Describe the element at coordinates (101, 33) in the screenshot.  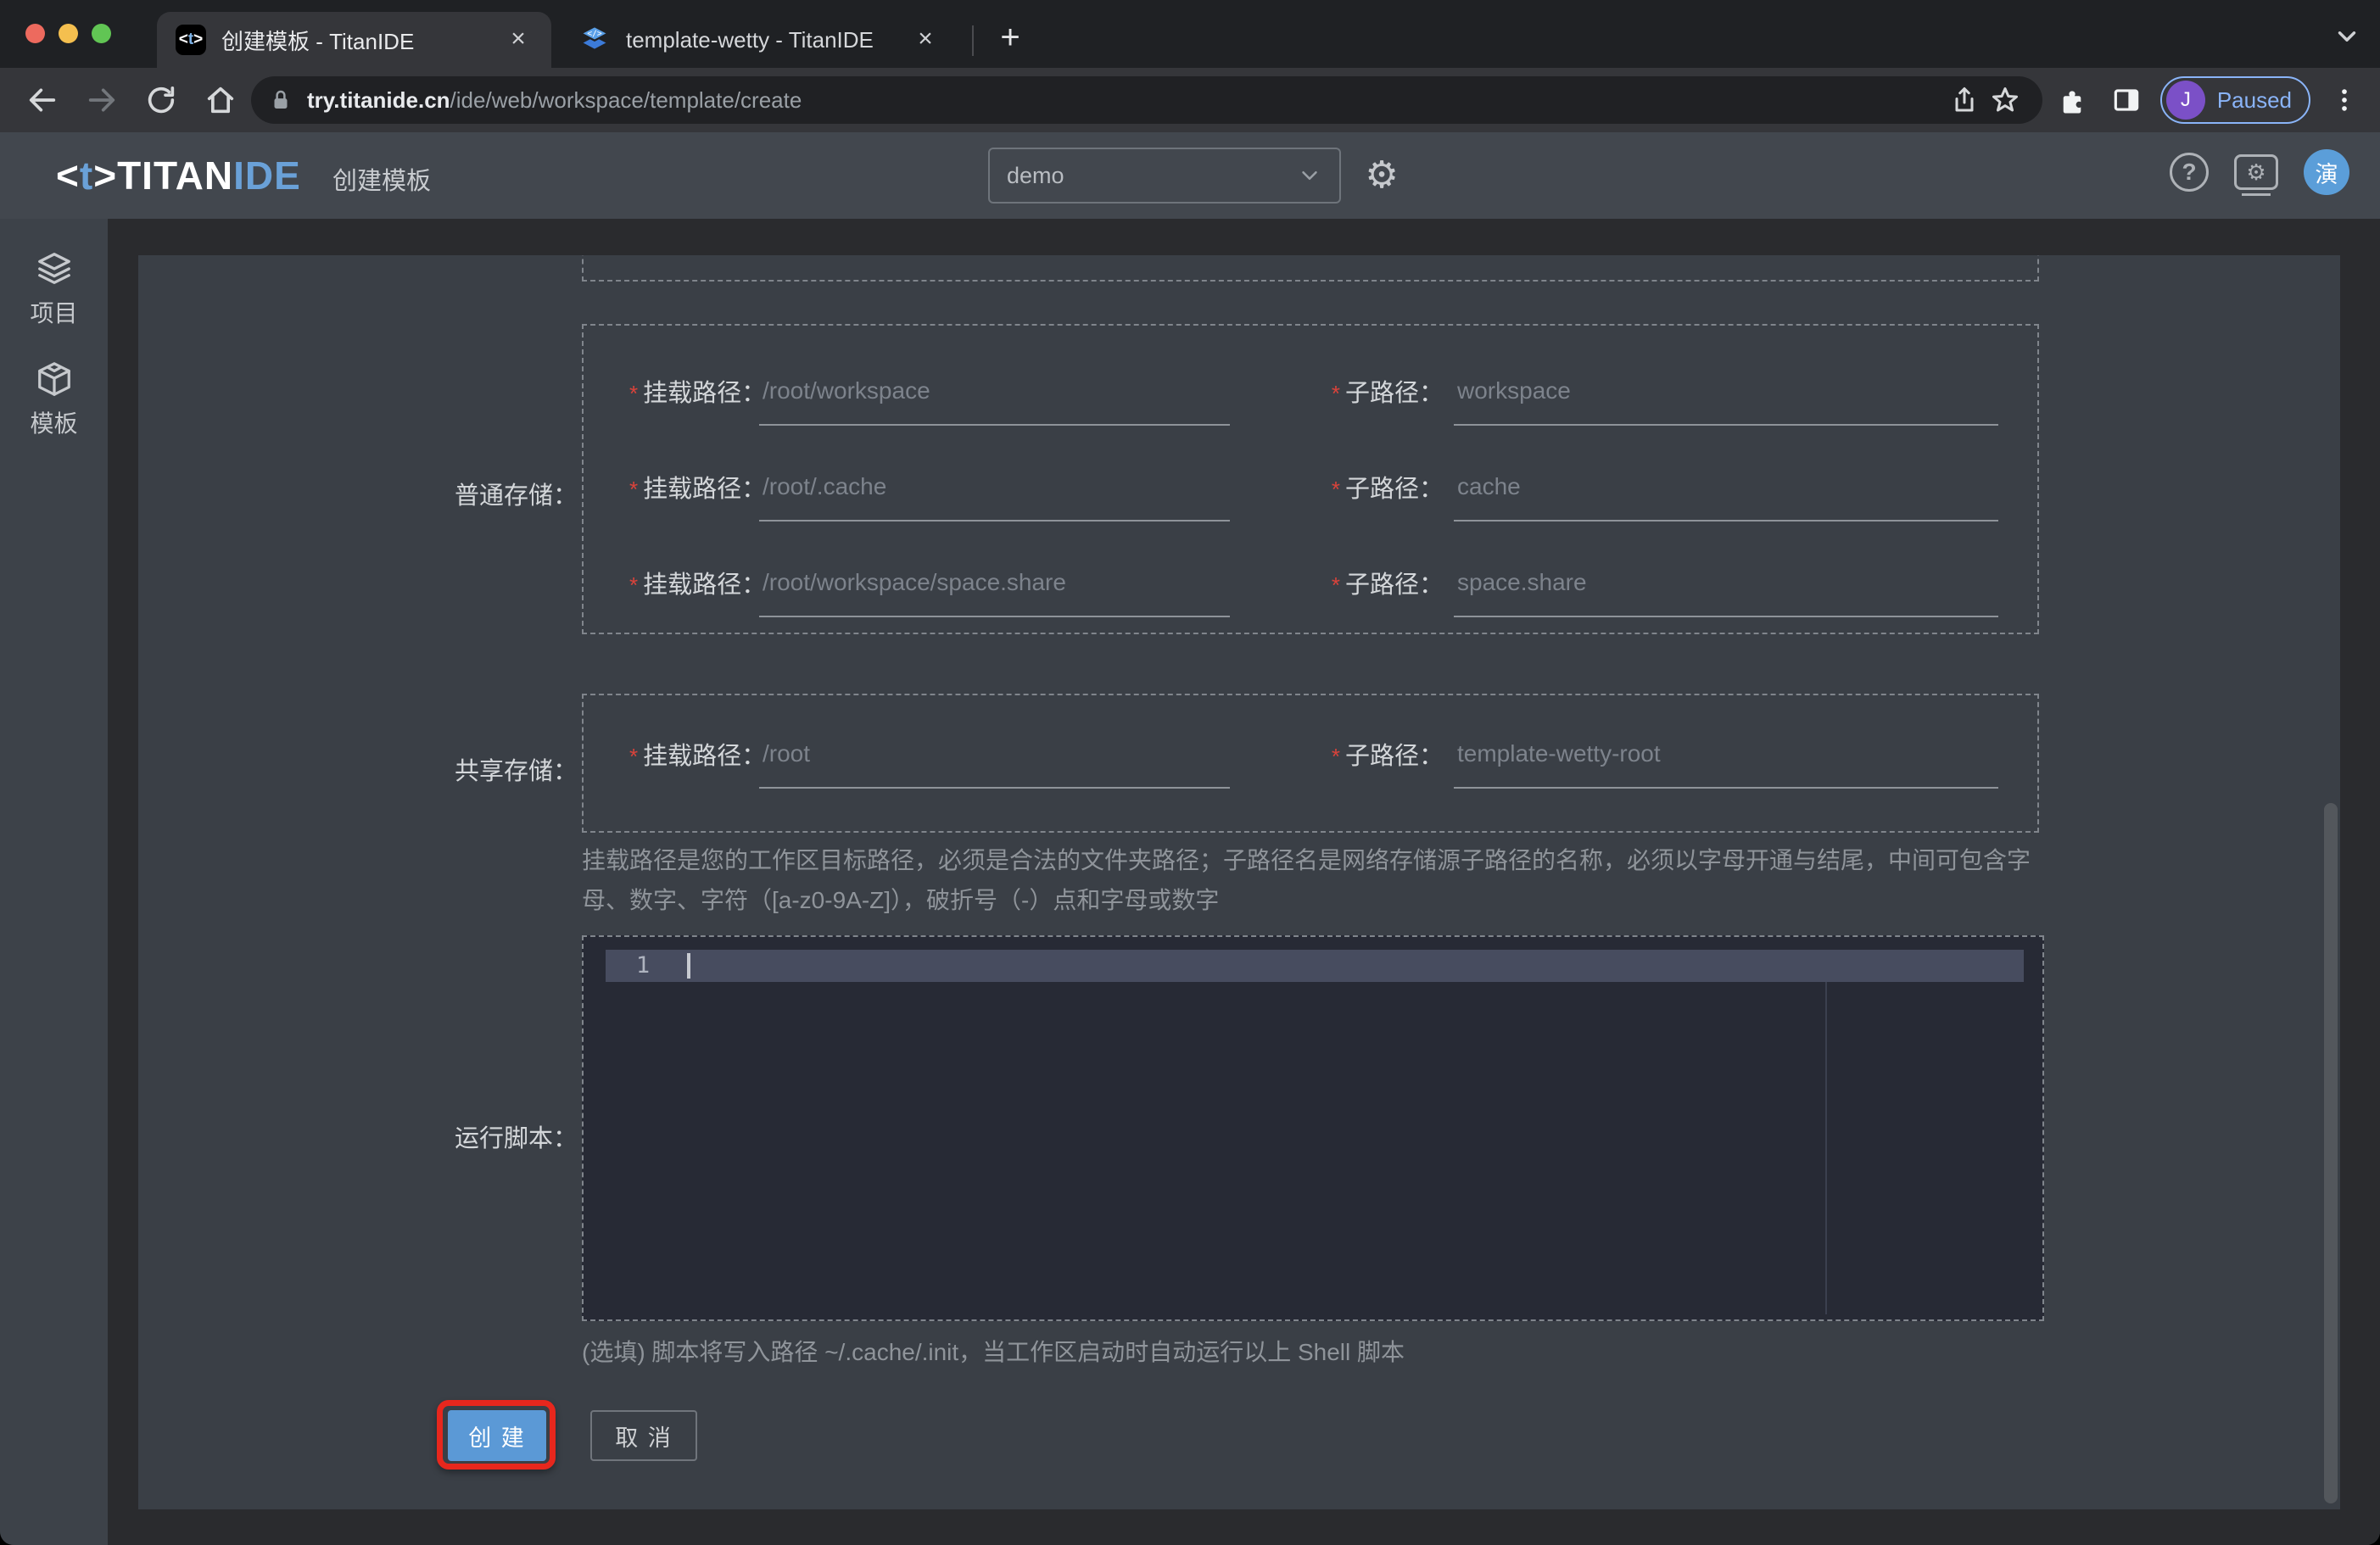
I see `maximize-window-button` at that location.